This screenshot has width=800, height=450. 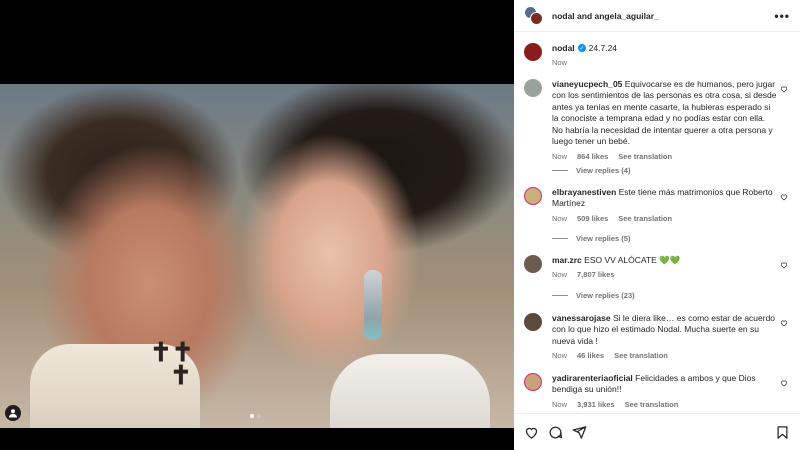 What do you see at coordinates (657, 52) in the screenshot?
I see `post-caption: nodal ✓ 24.7.24 Now` at bounding box center [657, 52].